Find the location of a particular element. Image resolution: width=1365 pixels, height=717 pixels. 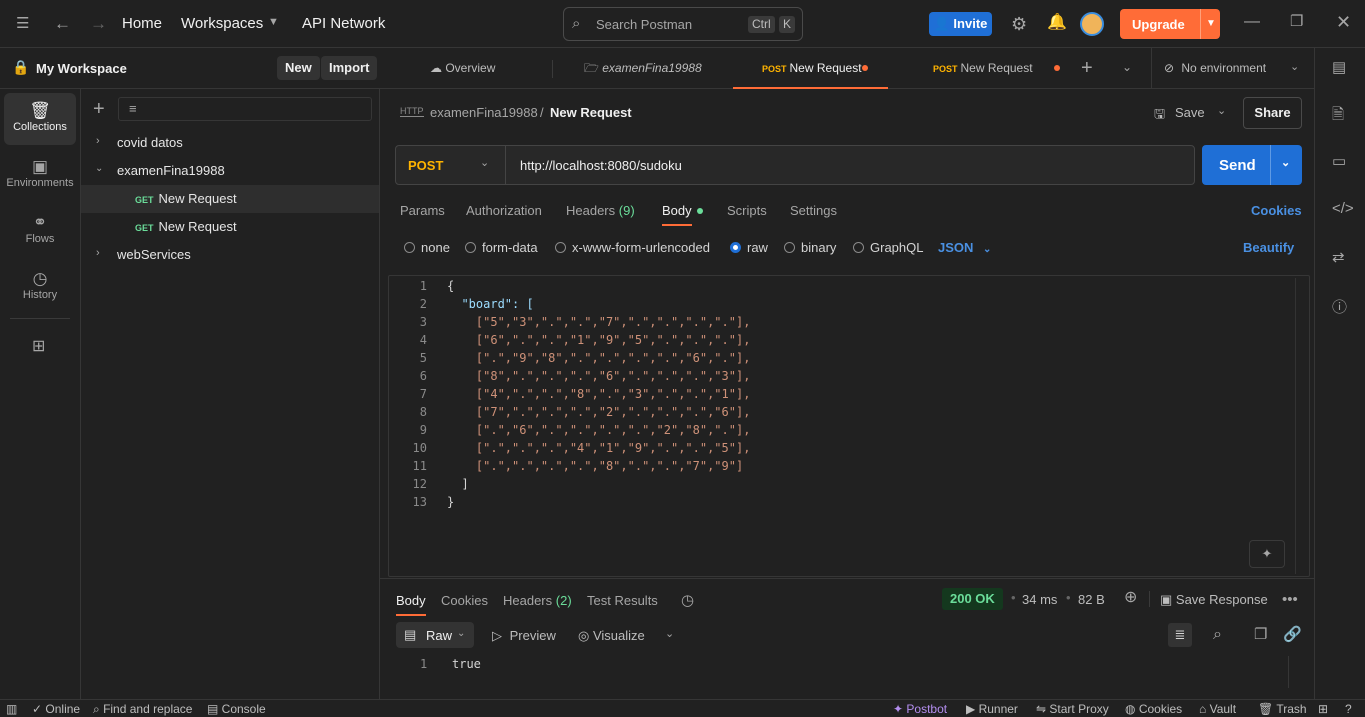

postbot-icon: ✦ is located at coordinates (1267, 554).